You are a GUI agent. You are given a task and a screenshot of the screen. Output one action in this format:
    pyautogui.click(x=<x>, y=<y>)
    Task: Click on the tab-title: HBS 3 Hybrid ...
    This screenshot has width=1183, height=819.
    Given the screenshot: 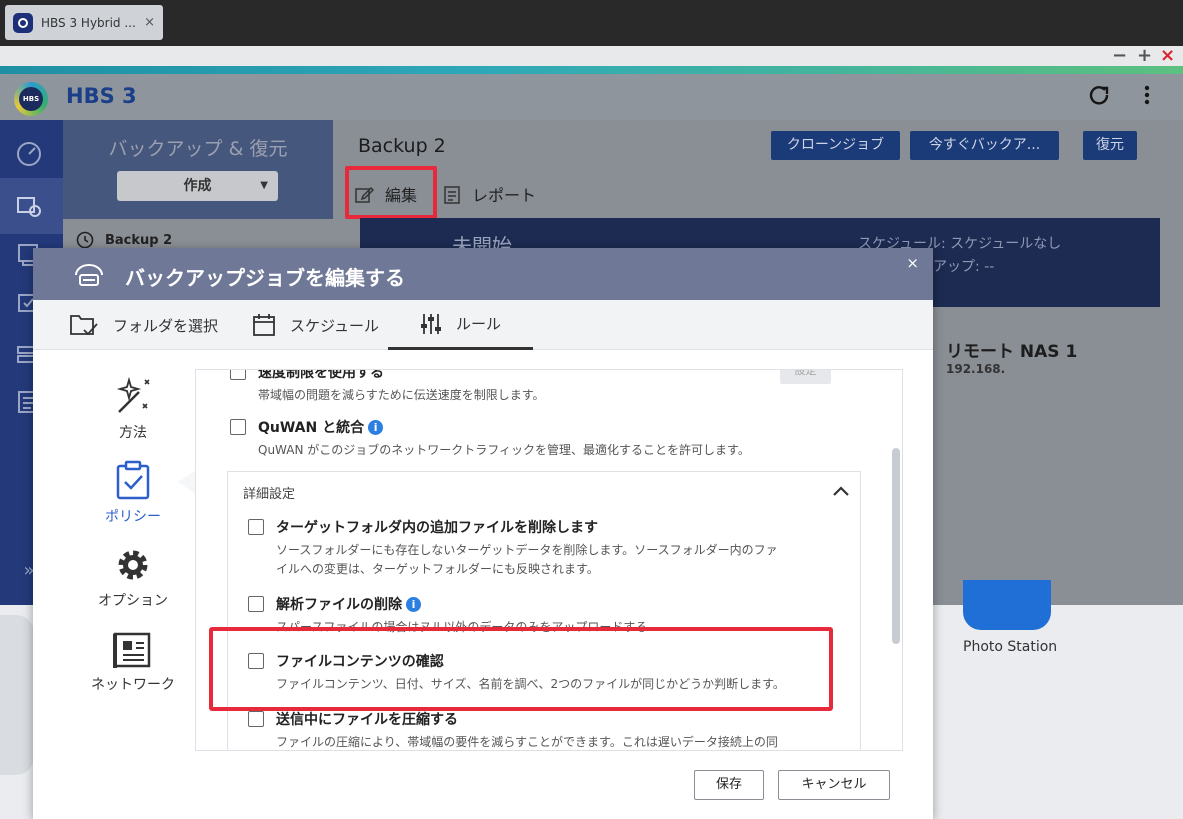 What is the action you would take?
    pyautogui.click(x=88, y=22)
    